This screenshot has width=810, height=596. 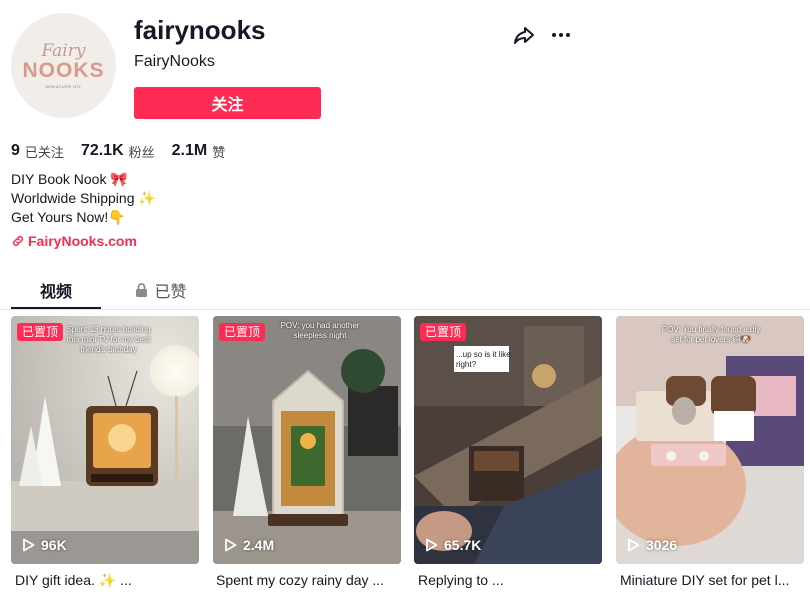 I want to click on following-count: 9, so click(x=15, y=151).